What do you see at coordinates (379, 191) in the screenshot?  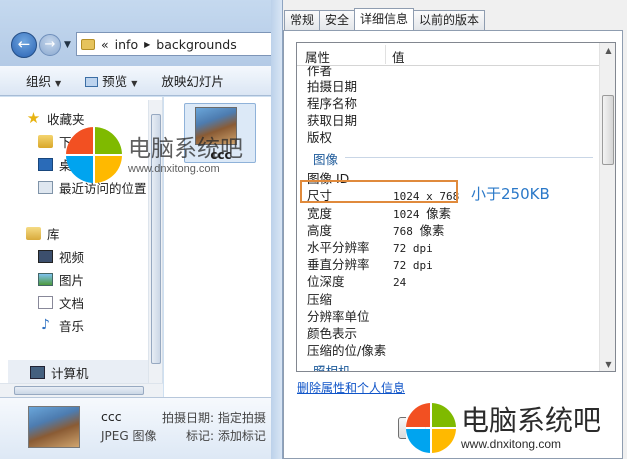 I see `dimensions-highlight-box` at bounding box center [379, 191].